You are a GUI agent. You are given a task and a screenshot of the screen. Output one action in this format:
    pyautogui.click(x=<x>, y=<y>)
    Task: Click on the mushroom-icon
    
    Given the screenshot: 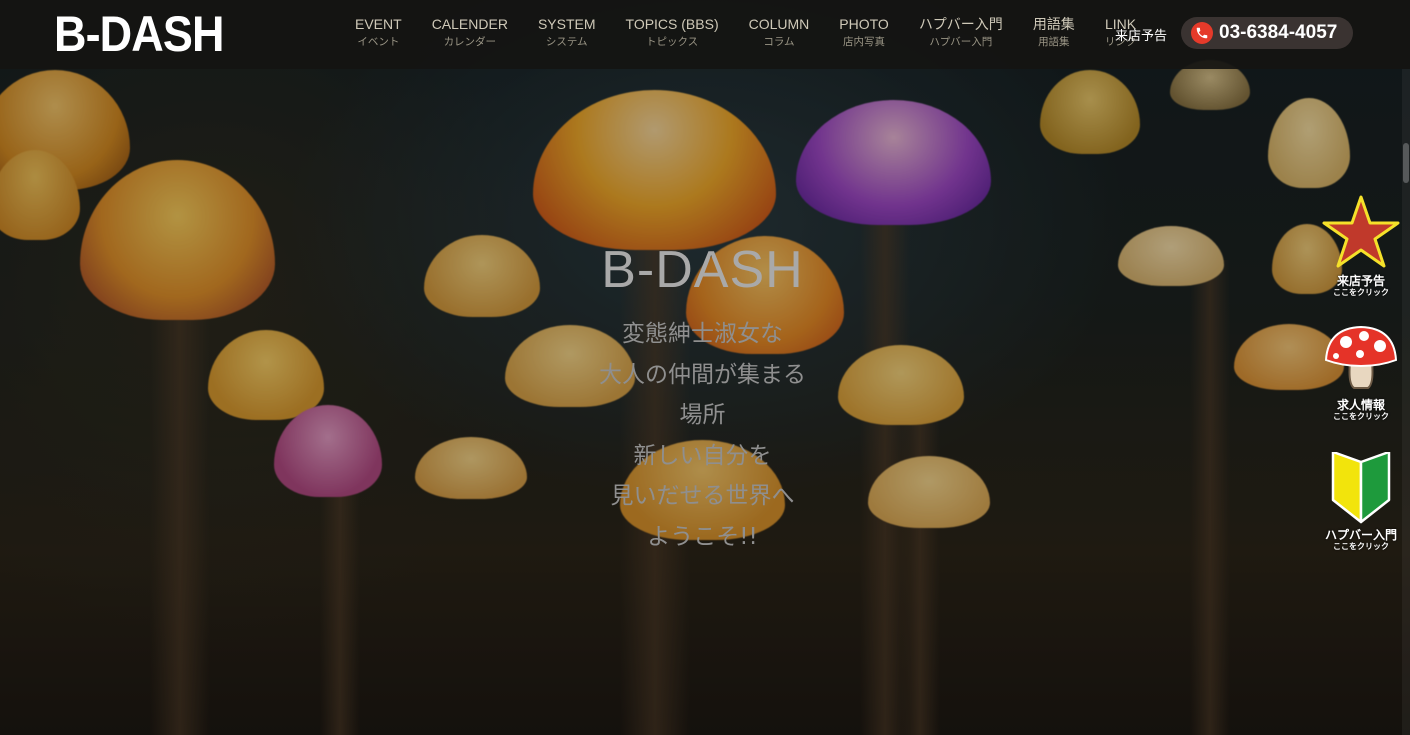 What is the action you would take?
    pyautogui.click(x=1361, y=357)
    